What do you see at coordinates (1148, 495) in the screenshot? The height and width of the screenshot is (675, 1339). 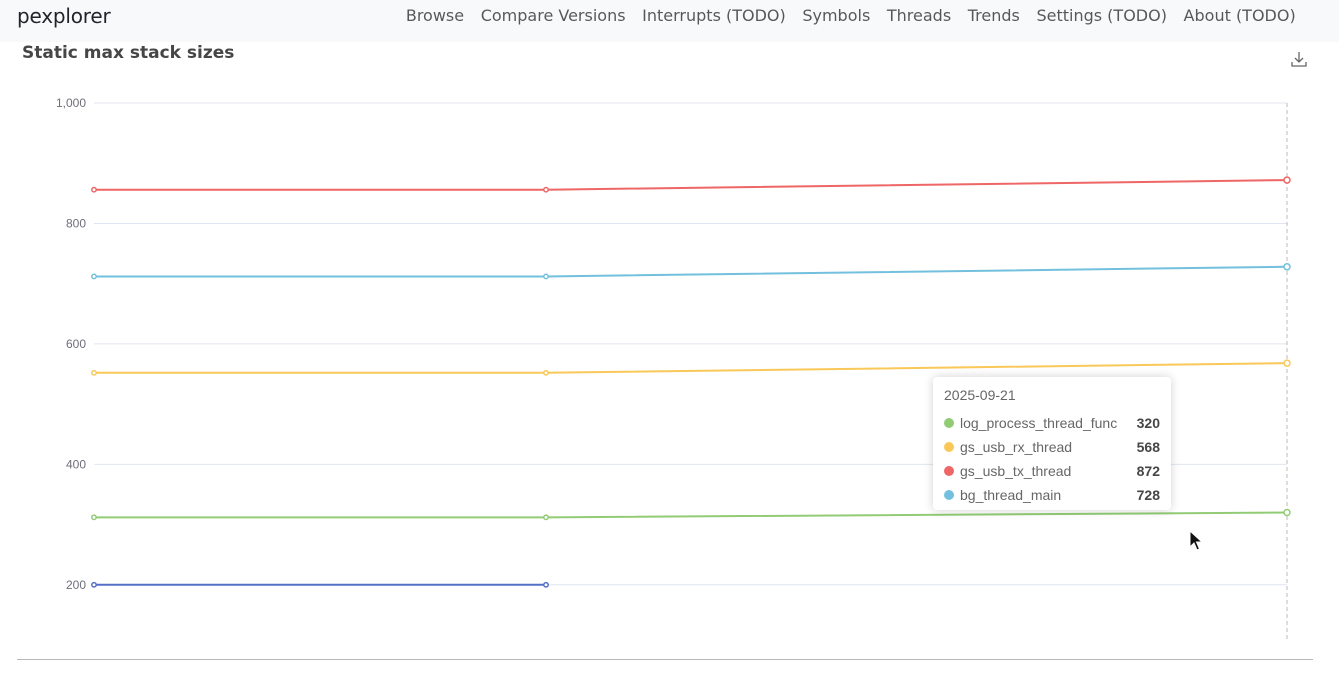 I see `tooltip-series-value: 728` at bounding box center [1148, 495].